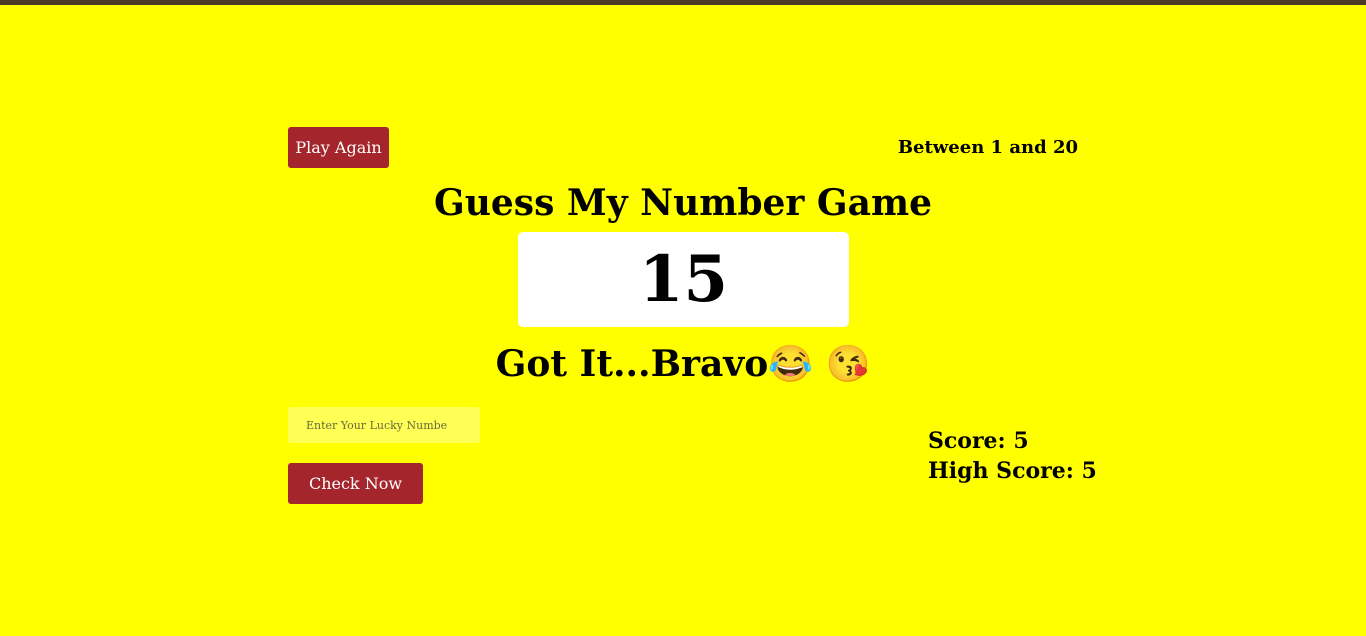 This screenshot has width=1366, height=636. What do you see at coordinates (682, 203) in the screenshot?
I see `page-title: Guess My Number Game` at bounding box center [682, 203].